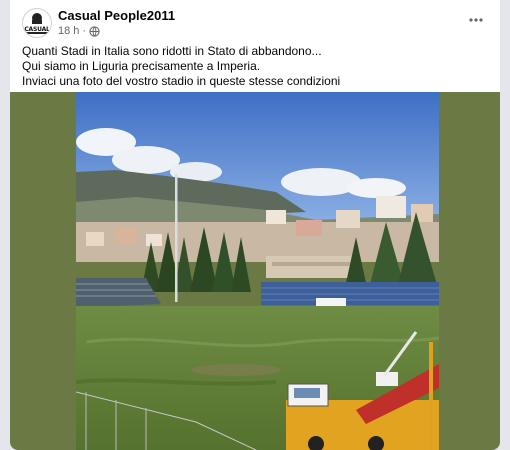 This screenshot has height=450, width=510. Describe the element at coordinates (116, 15) in the screenshot. I see `page-name: Casual People2011` at that location.